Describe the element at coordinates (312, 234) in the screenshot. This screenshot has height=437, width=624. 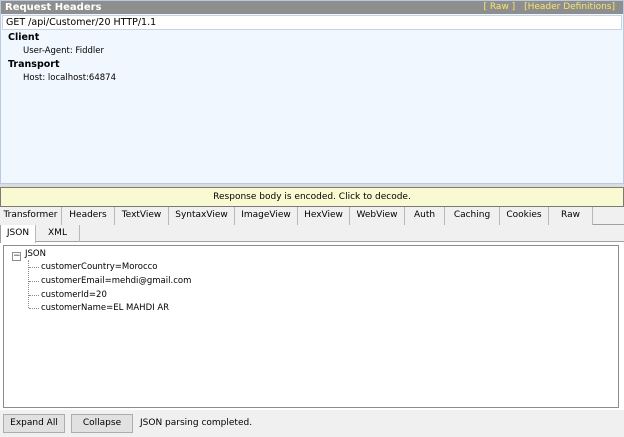
I see `response-subtabs: JSON XML` at that location.